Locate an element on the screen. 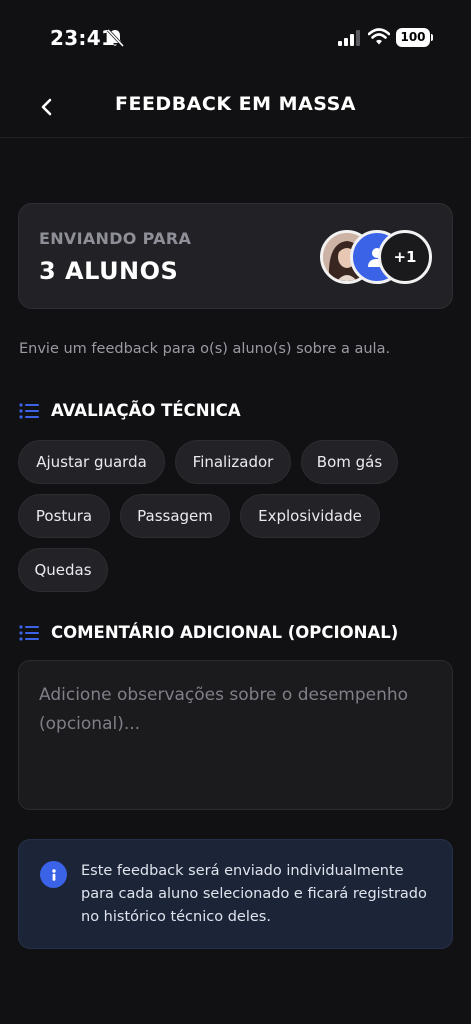  section-comment-label: COMENTÁRIO ADICIONAL (OPCIONAL) is located at coordinates (225, 632).